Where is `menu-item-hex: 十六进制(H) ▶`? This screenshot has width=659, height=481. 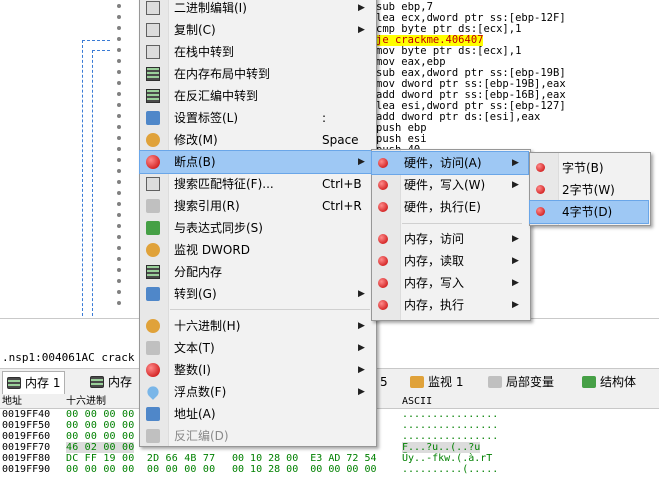
menu-item-hex: 十六进制(H) ▶ is located at coordinates (257, 326).